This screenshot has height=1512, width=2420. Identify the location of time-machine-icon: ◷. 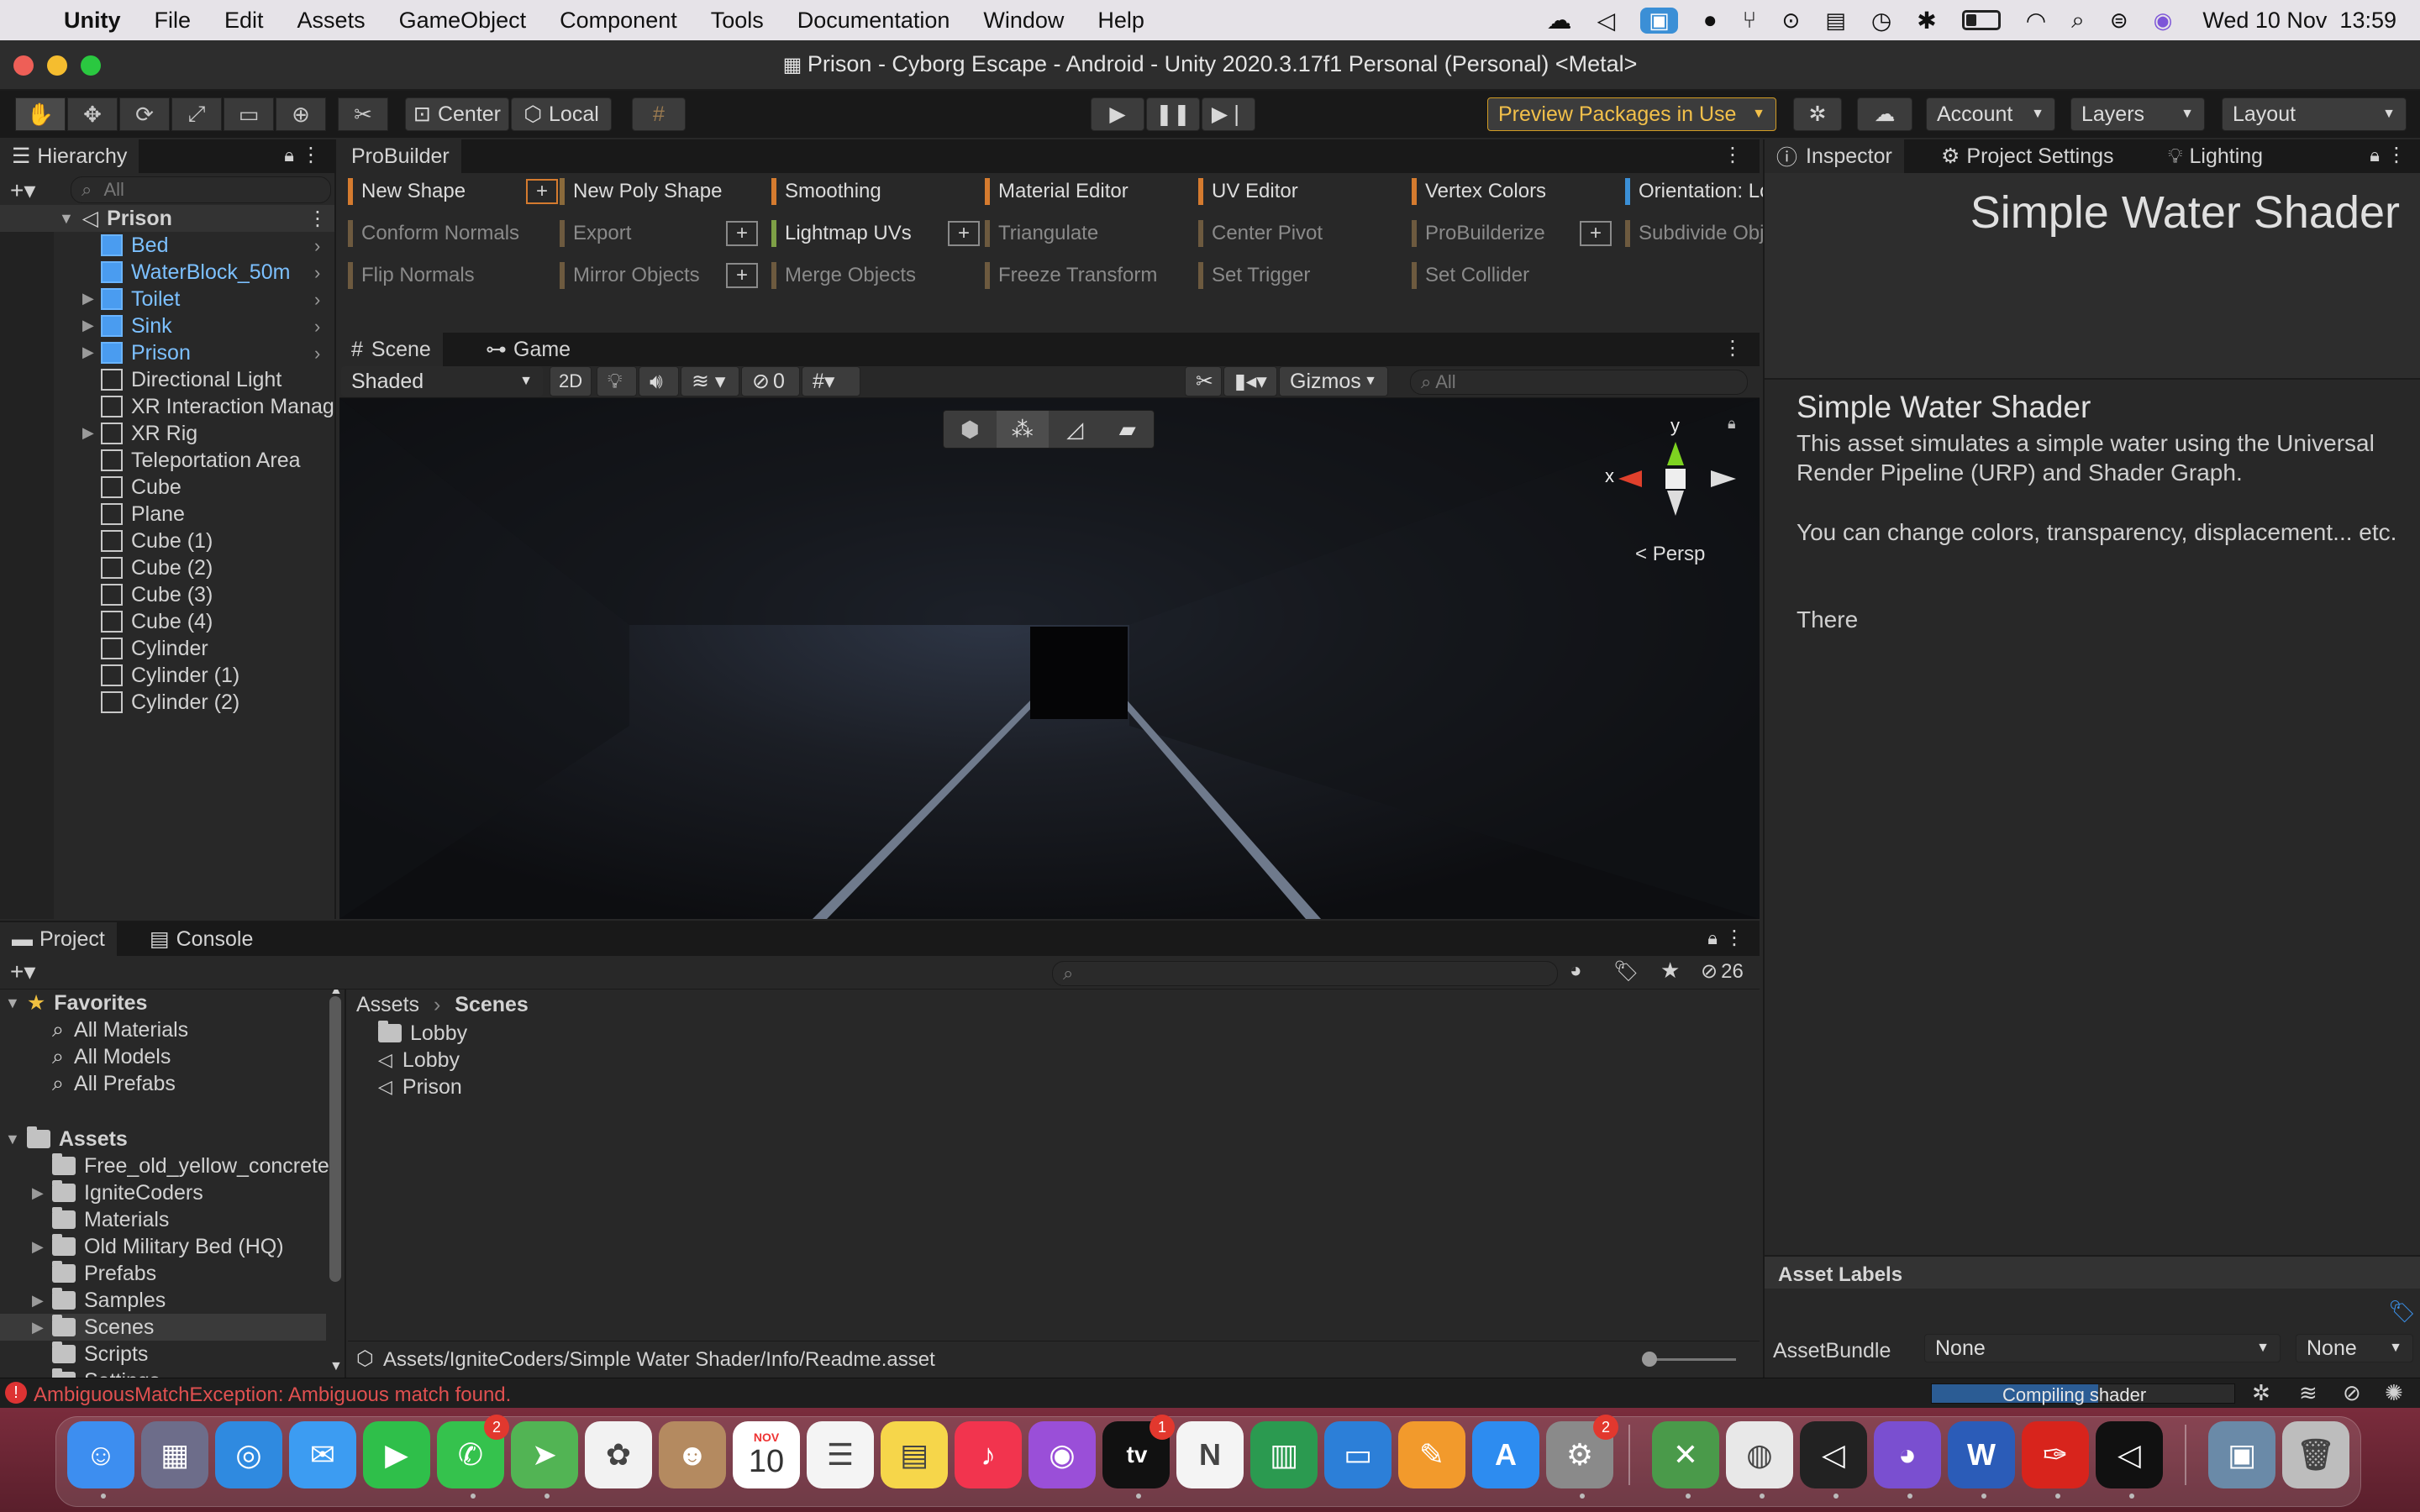
(1881, 20).